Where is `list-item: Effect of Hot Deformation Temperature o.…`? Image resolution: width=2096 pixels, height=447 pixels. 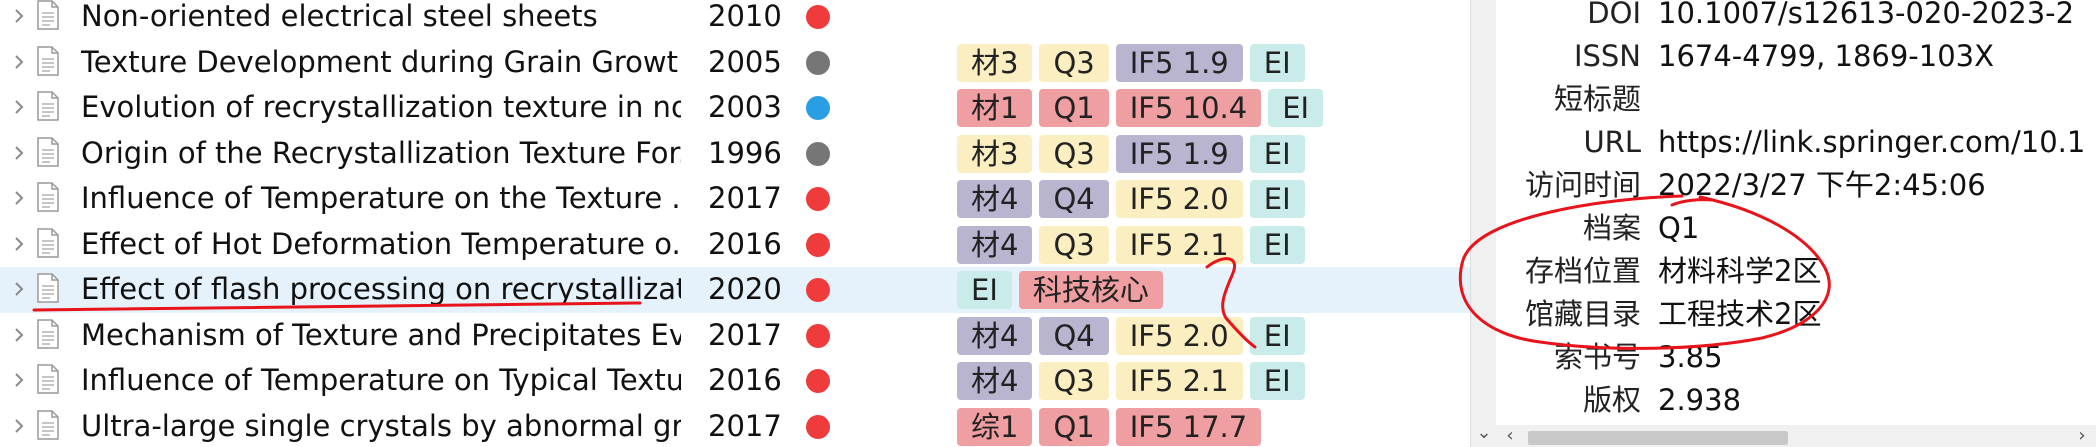
list-item: Effect of Hot Deformation Temperature o.… is located at coordinates (735, 245).